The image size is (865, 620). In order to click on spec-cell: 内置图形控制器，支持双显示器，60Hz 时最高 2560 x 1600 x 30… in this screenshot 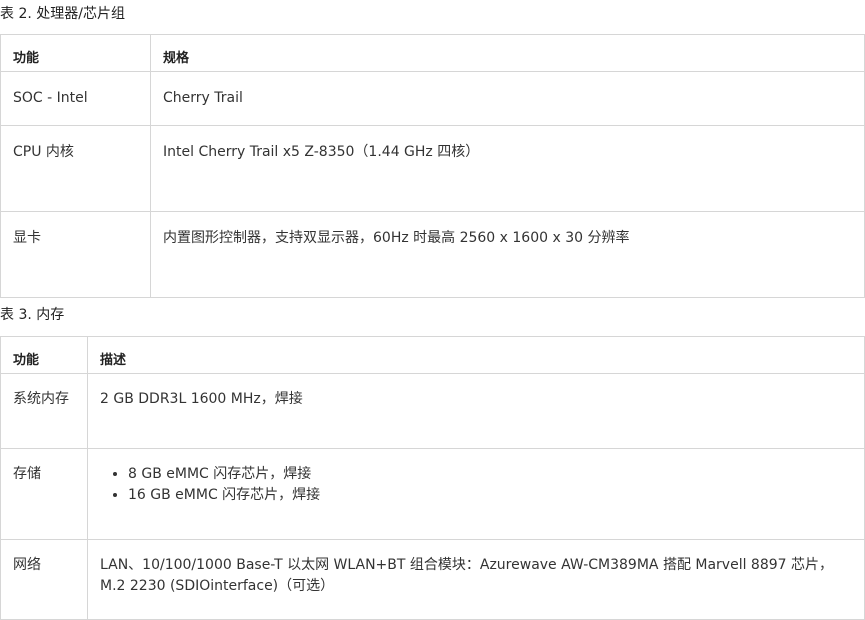, I will do `click(507, 254)`.